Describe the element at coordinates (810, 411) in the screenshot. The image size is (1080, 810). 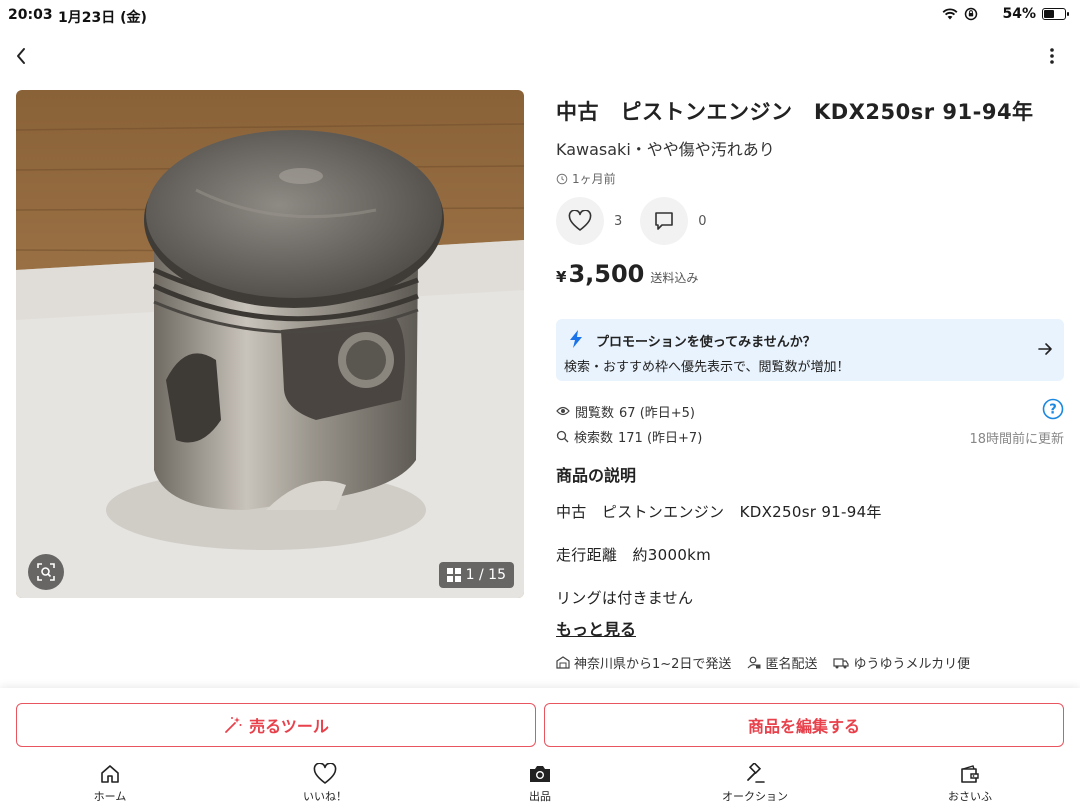
I see `views-row: 閲覧数 67 (昨日+5)` at that location.